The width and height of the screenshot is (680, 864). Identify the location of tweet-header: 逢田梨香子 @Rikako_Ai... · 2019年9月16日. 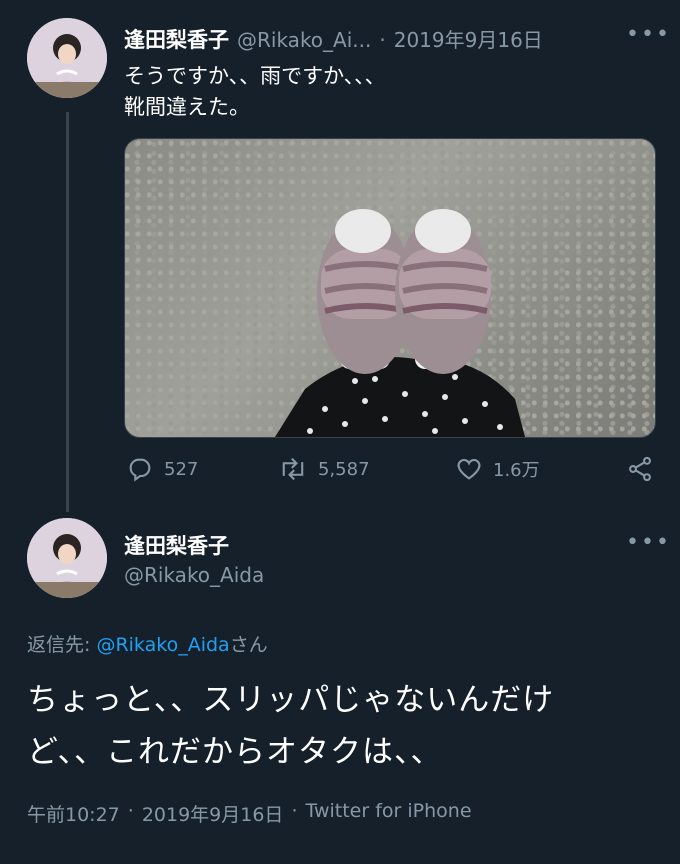
(364, 39).